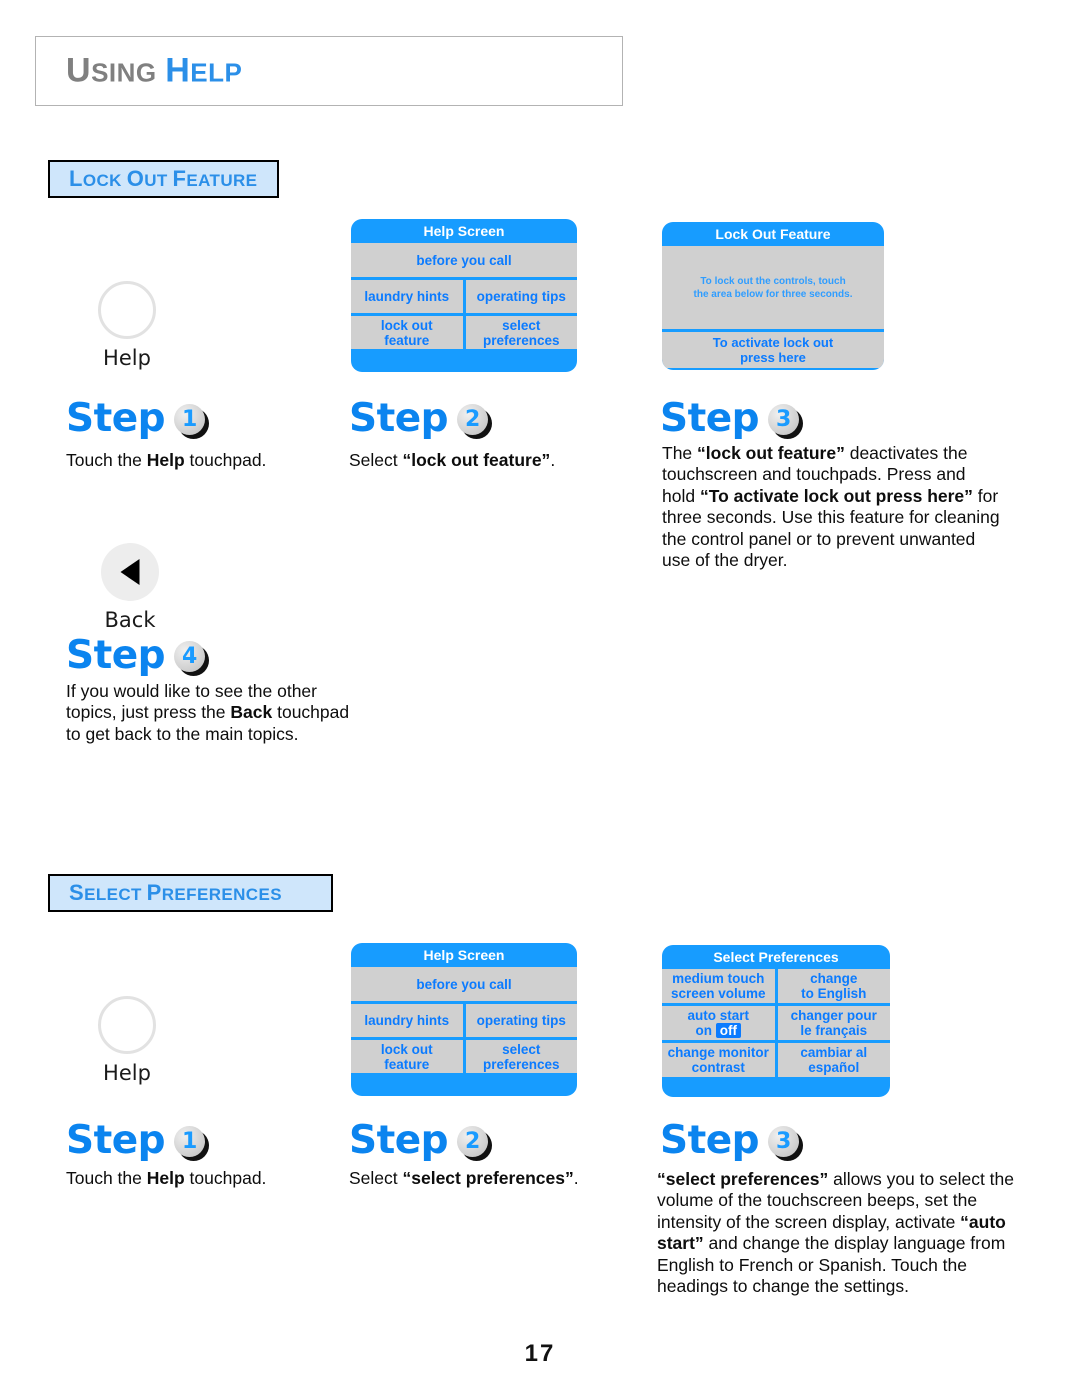 The width and height of the screenshot is (1080, 1397). Describe the element at coordinates (718, 1052) in the screenshot. I see `cell-label-line1: change monitor` at that location.